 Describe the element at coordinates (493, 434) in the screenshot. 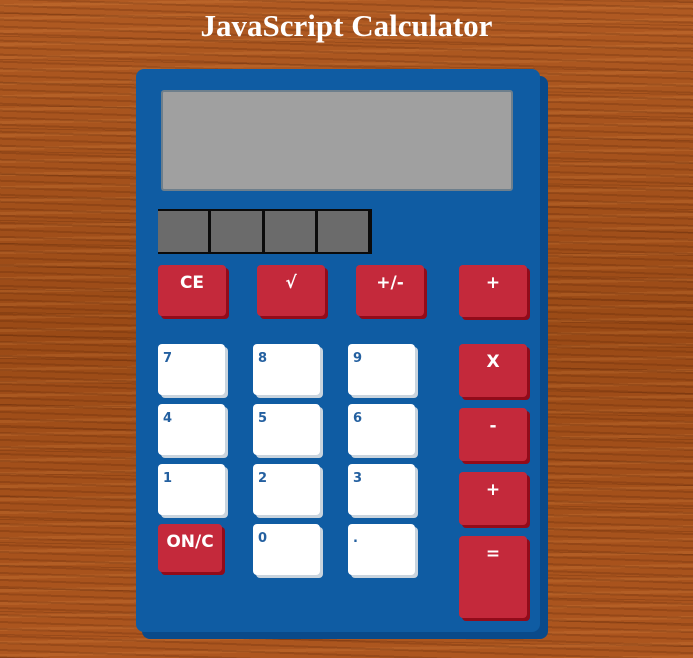

I see `subtract-button: -` at that location.